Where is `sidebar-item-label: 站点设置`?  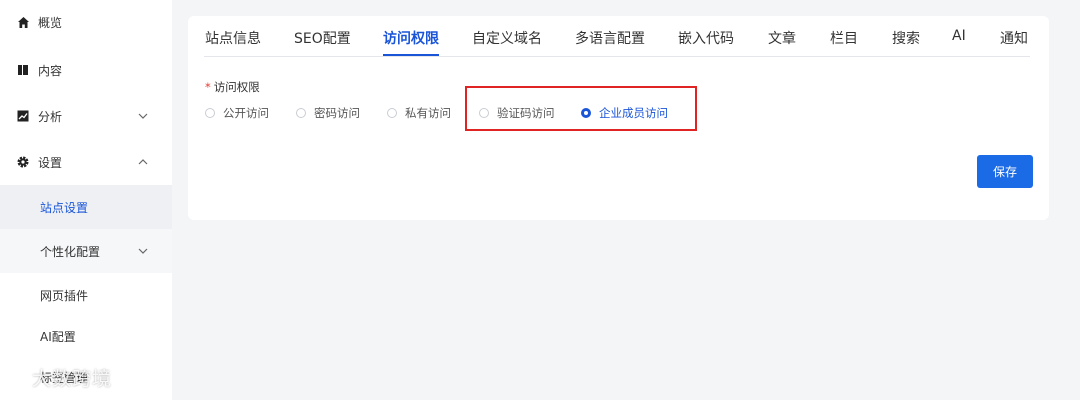 sidebar-item-label: 站点设置 is located at coordinates (64, 207).